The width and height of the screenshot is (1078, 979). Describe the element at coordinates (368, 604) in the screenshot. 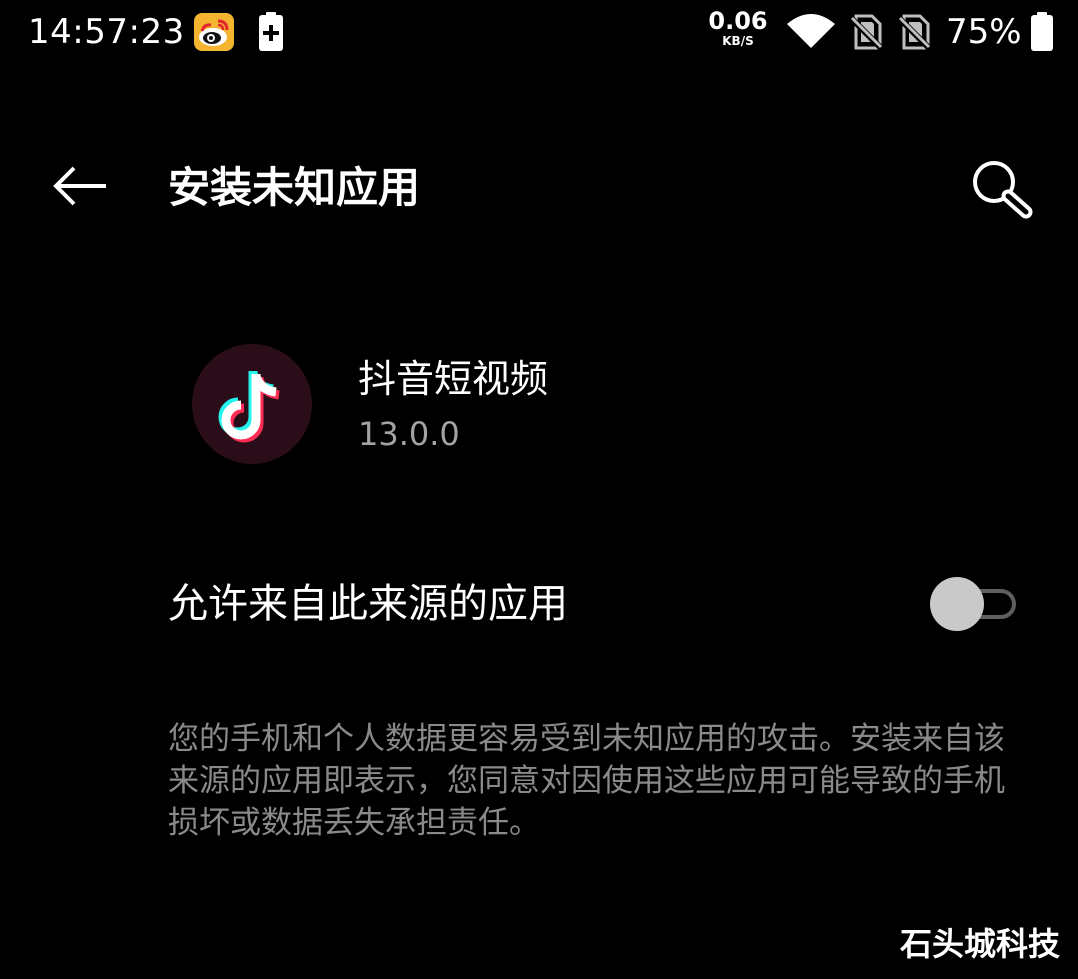

I see `allow-unknown-sources-label: 允许来自此来源的应用` at that location.